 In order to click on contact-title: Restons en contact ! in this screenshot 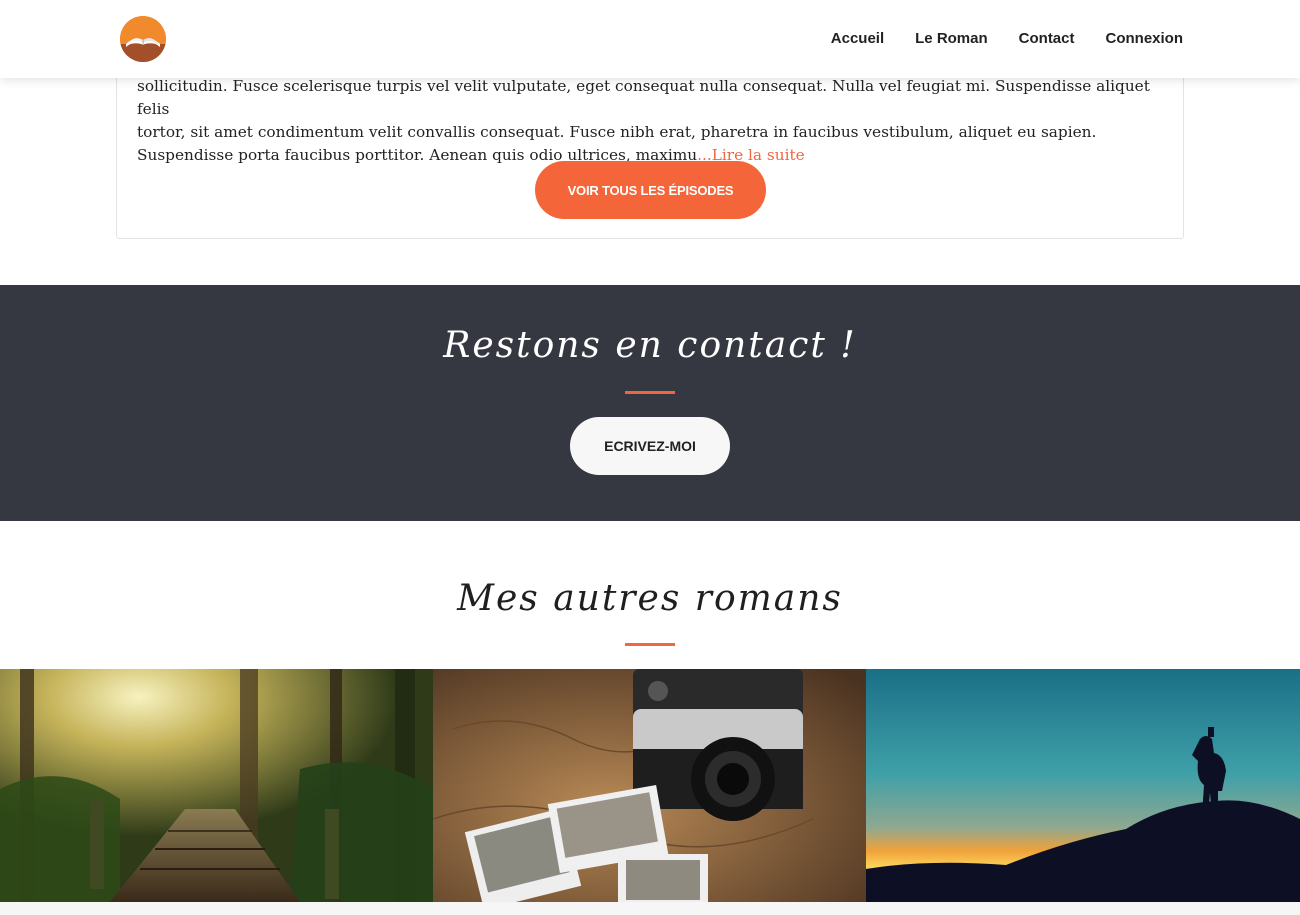, I will do `click(650, 345)`.